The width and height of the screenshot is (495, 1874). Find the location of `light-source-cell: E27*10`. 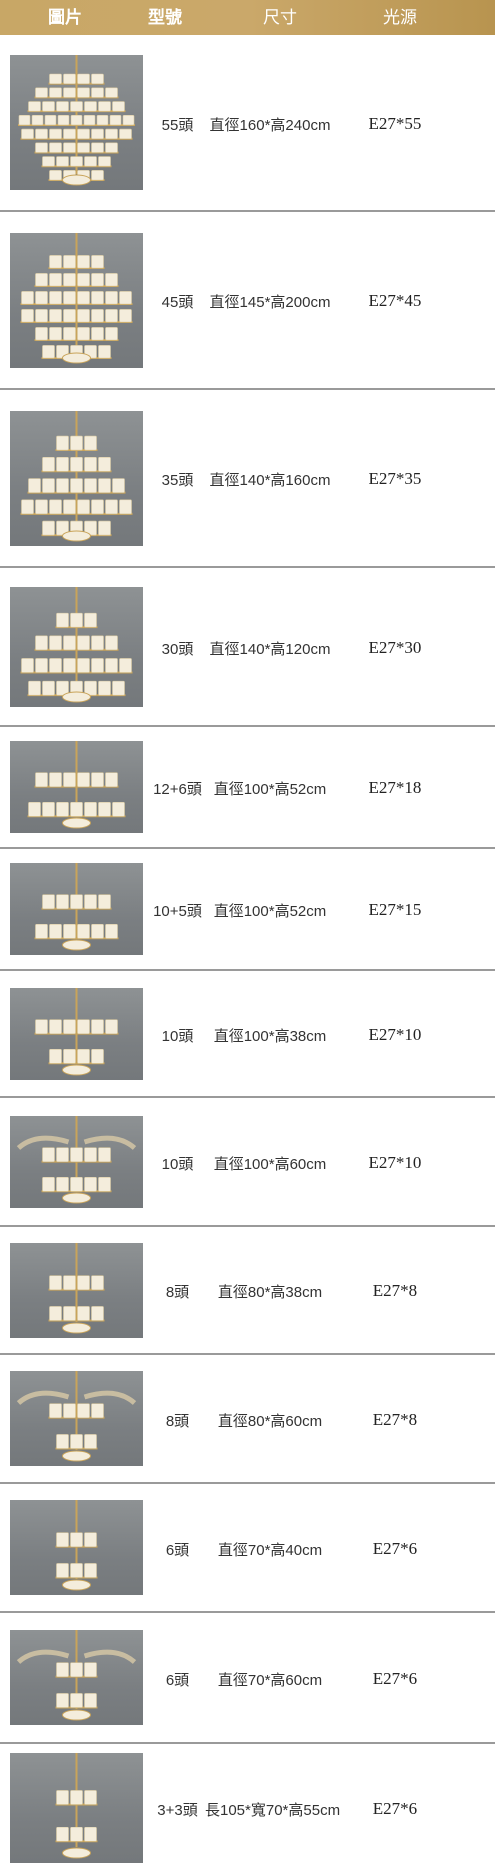

light-source-cell: E27*10 is located at coordinates (395, 1034).